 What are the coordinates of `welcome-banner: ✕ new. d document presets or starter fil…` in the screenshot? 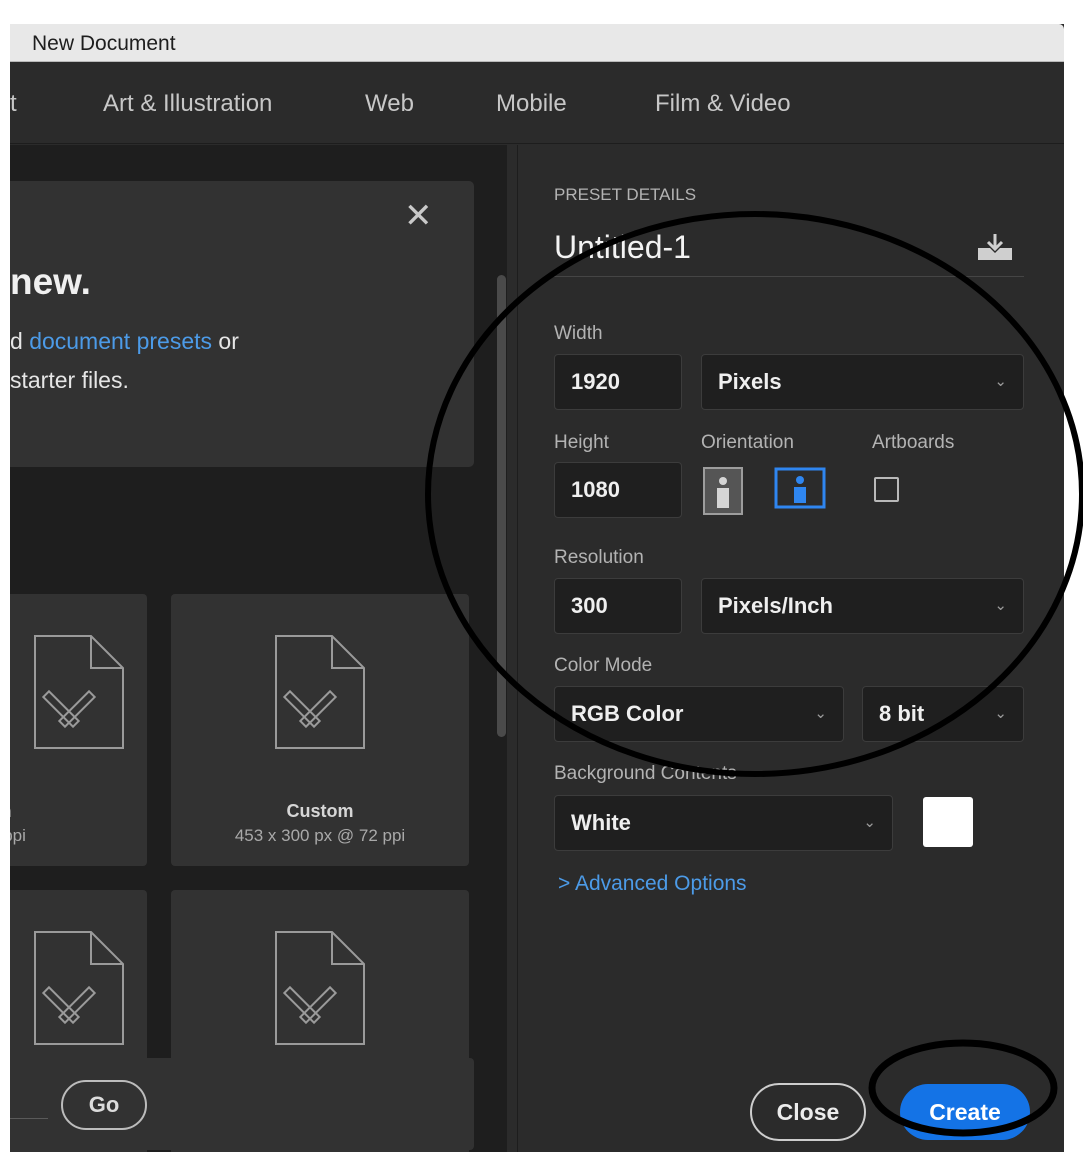 It's located at (242, 324).